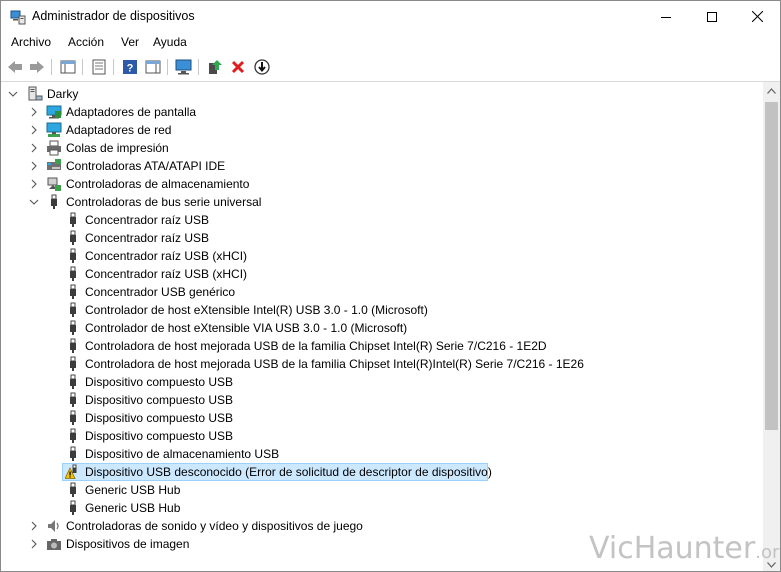 This screenshot has height=572, width=781. Describe the element at coordinates (771, 266) in the screenshot. I see `scroll-thumb` at that location.